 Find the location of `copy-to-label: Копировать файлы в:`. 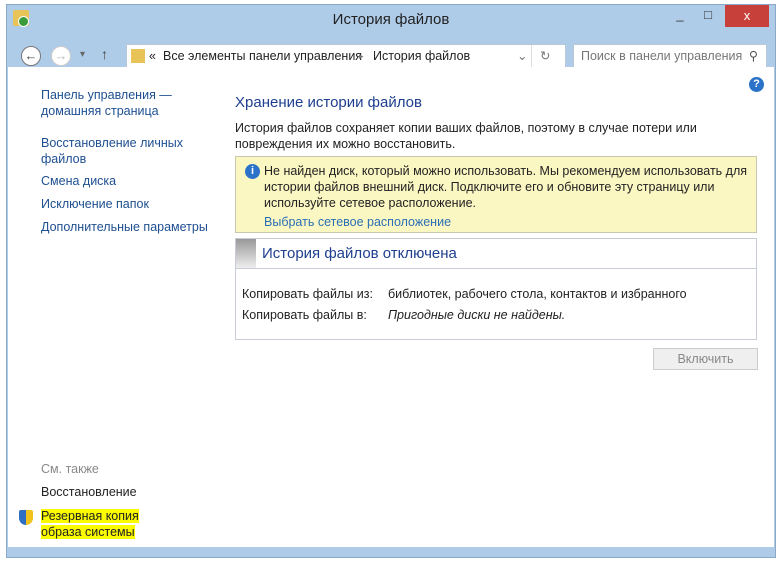

copy-to-label: Копировать файлы в: is located at coordinates (304, 315).